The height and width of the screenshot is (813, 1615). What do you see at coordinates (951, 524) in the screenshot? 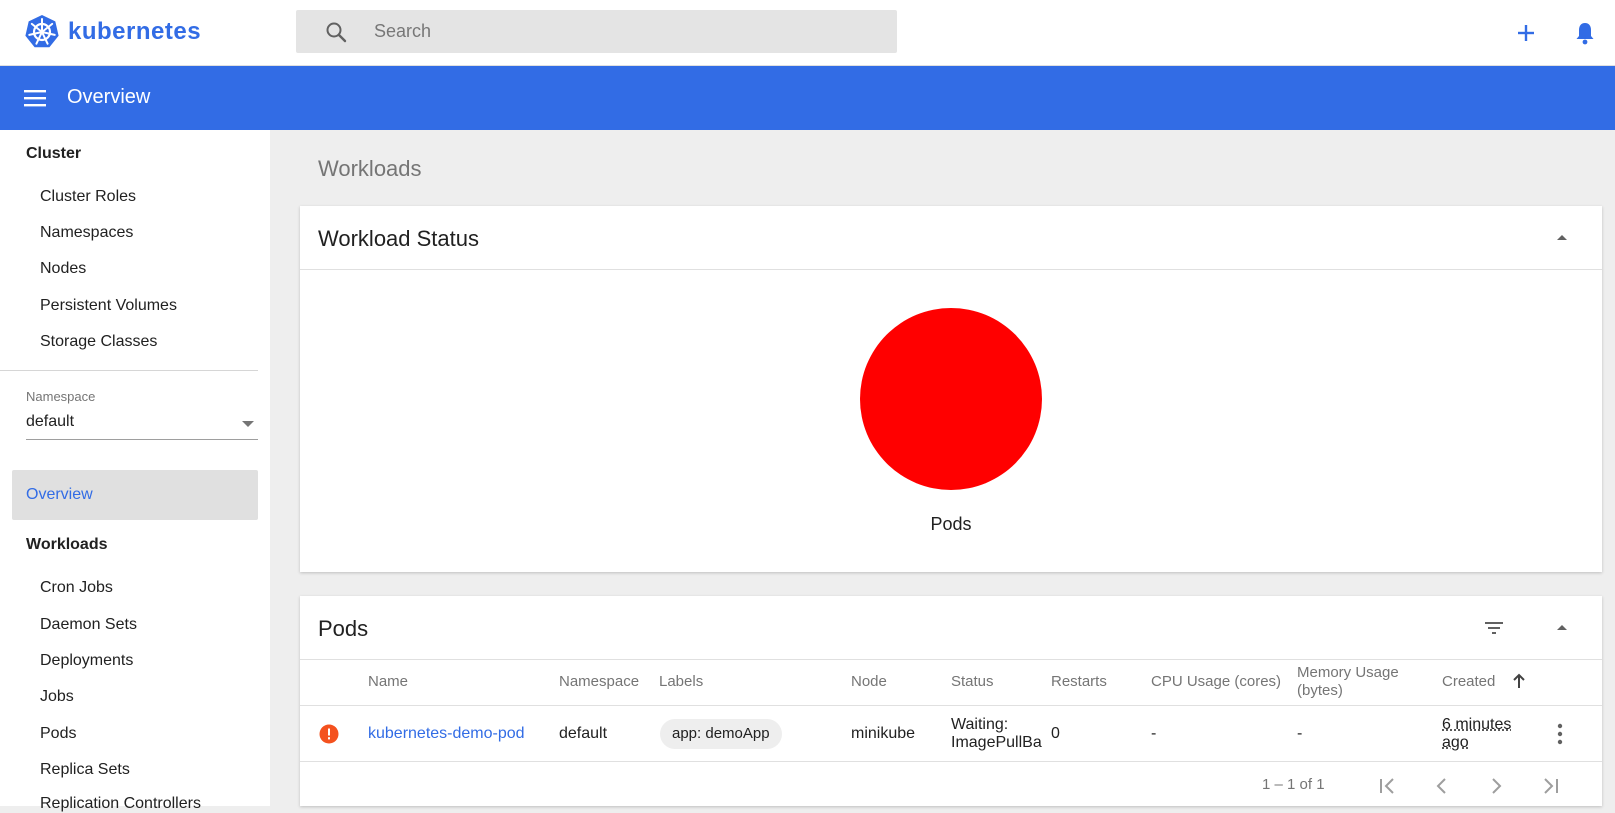
I see `pie-chart-label: Pods` at bounding box center [951, 524].